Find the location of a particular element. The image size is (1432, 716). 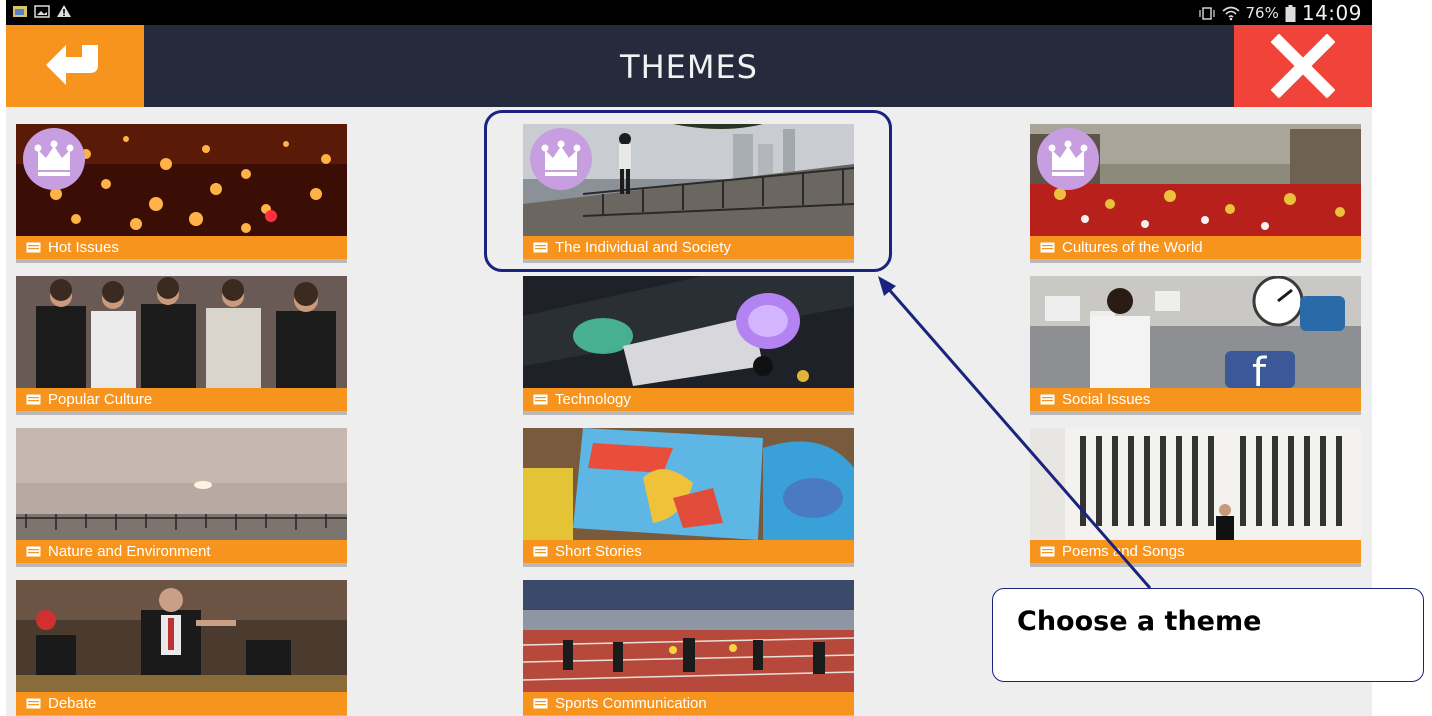

theme-tile-short-stories: Short Stories is located at coordinates (688, 497).